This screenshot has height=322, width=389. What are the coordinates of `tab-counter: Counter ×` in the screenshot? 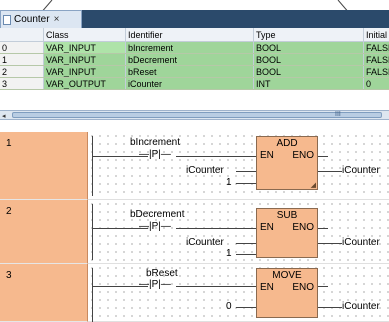 It's located at (41, 19).